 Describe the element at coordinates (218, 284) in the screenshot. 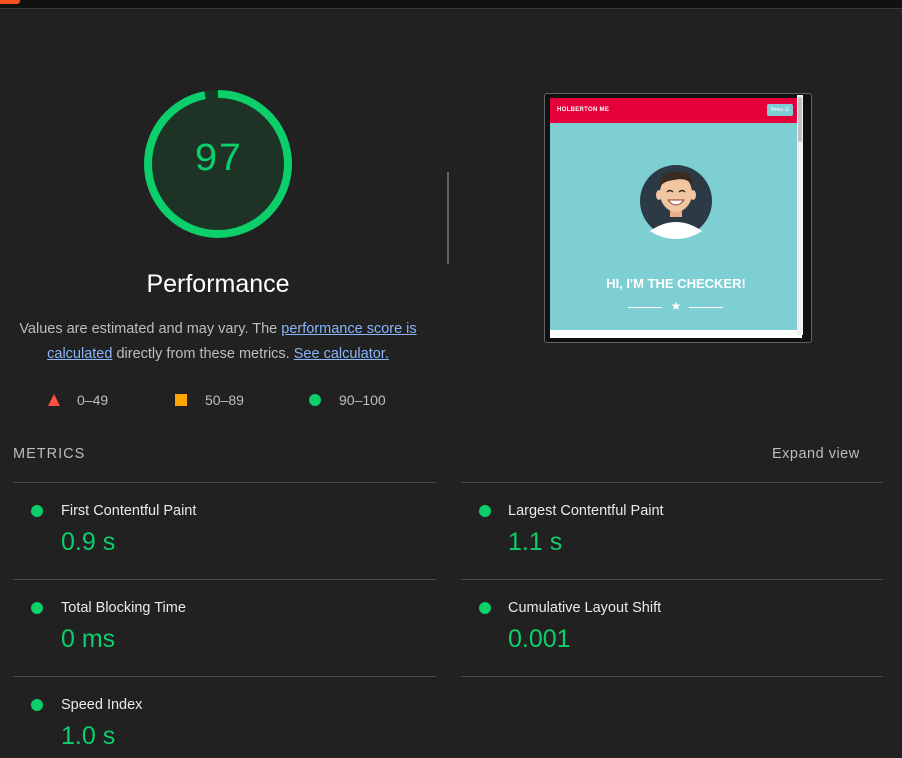

I see `gauge-title: Performance` at that location.